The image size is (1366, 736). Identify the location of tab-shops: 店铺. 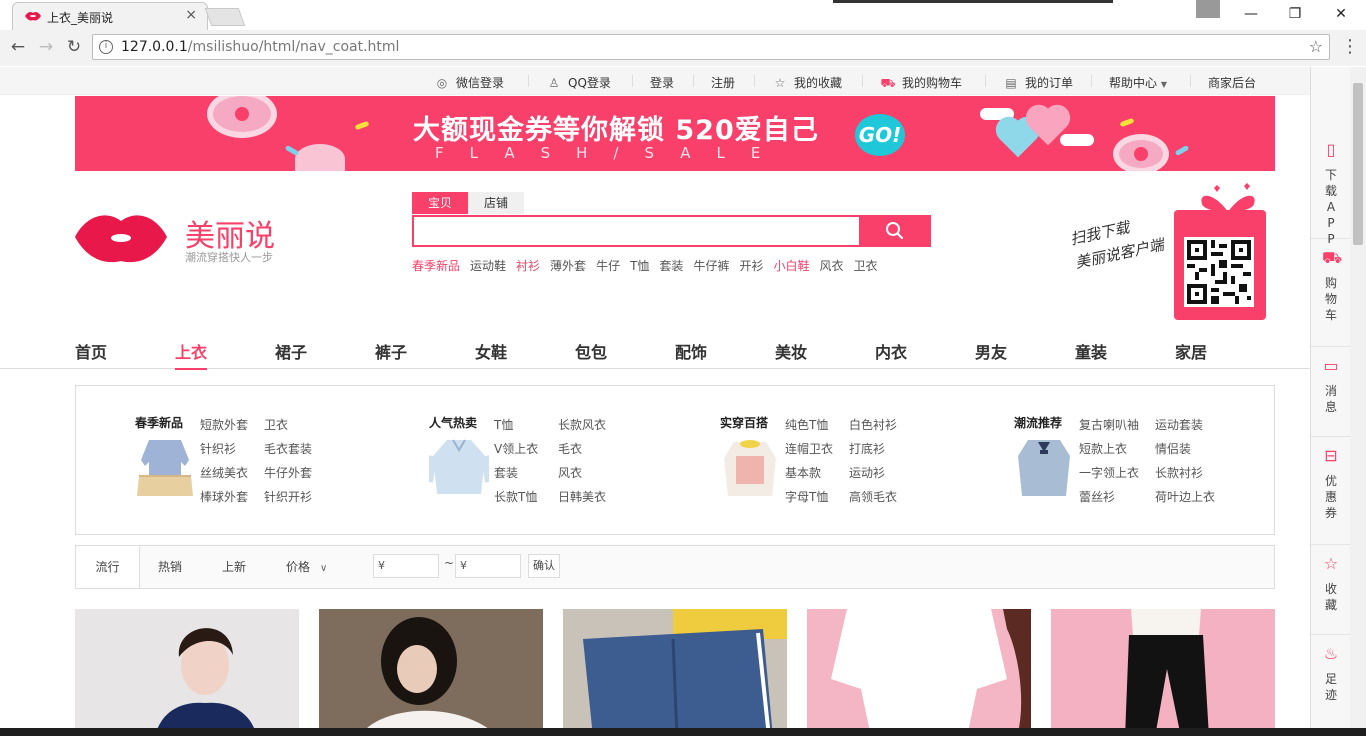
(496, 203).